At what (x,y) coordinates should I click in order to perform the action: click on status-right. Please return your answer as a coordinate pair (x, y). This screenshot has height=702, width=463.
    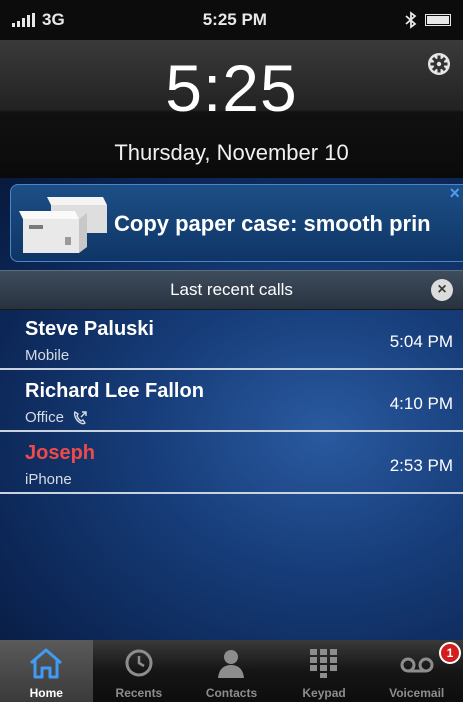
    Looking at the image, I should click on (428, 20).